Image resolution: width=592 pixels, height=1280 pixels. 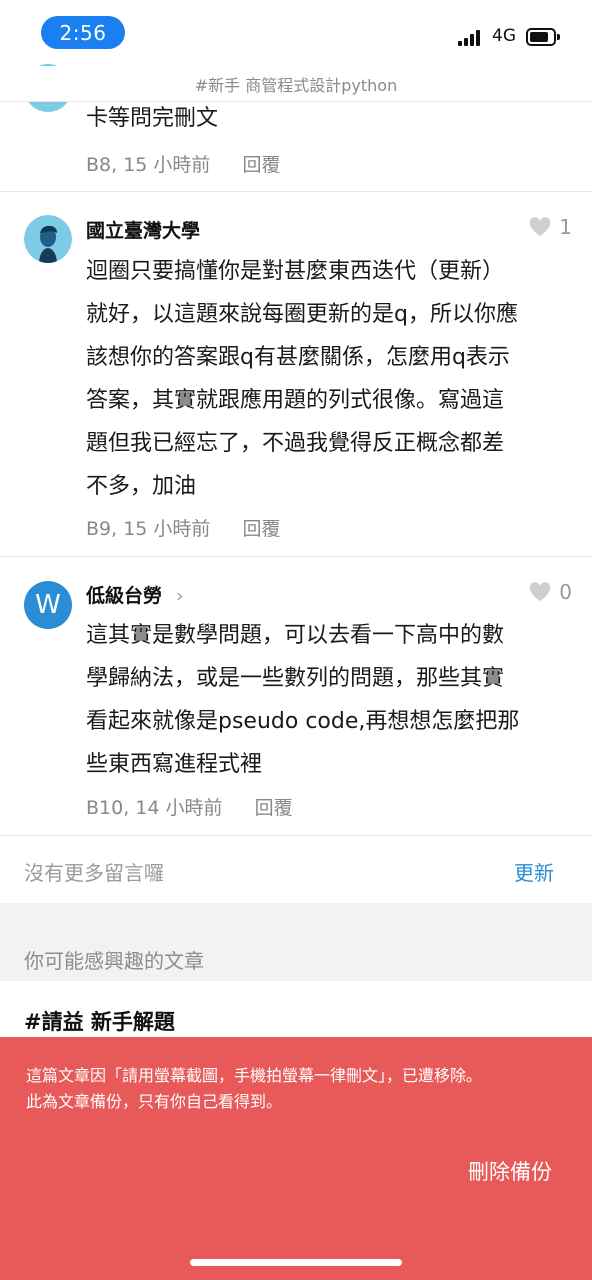 I want to click on floor-time: B10, 14 小時前, so click(x=154, y=808).